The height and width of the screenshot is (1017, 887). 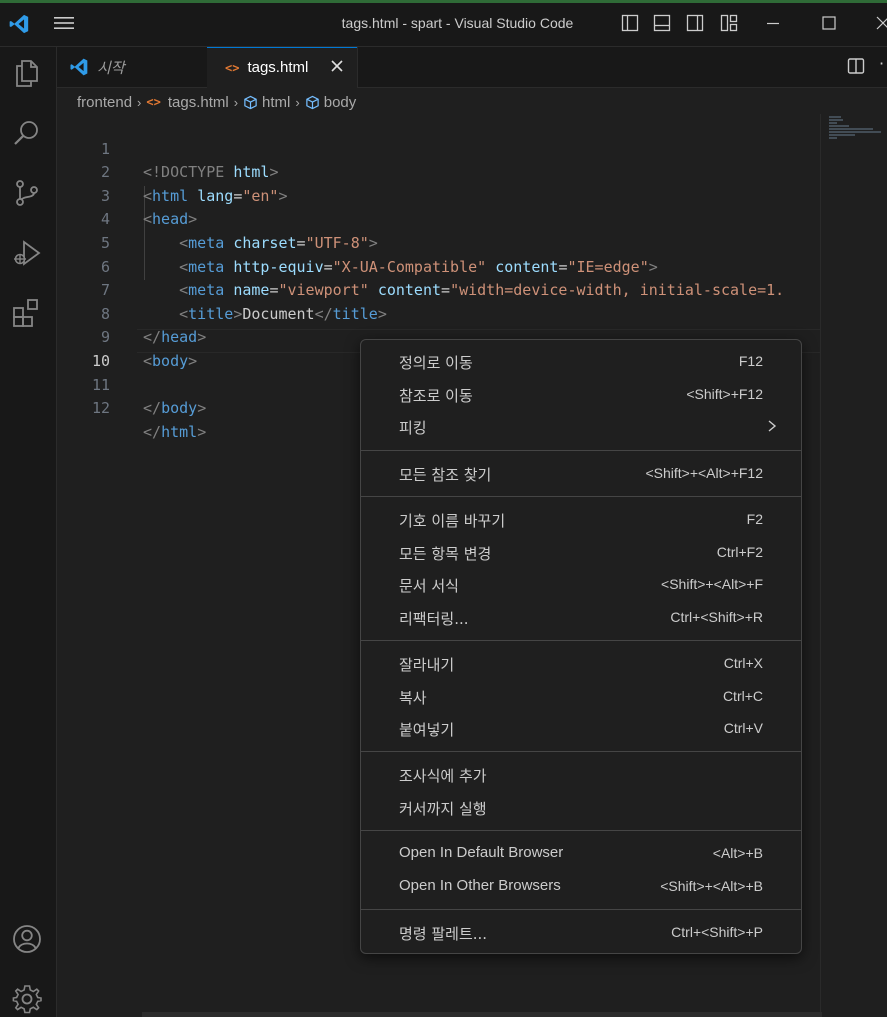 What do you see at coordinates (581, 663) in the screenshot?
I see `menu-item-cut: 잘라내기 Ctrl+X` at bounding box center [581, 663].